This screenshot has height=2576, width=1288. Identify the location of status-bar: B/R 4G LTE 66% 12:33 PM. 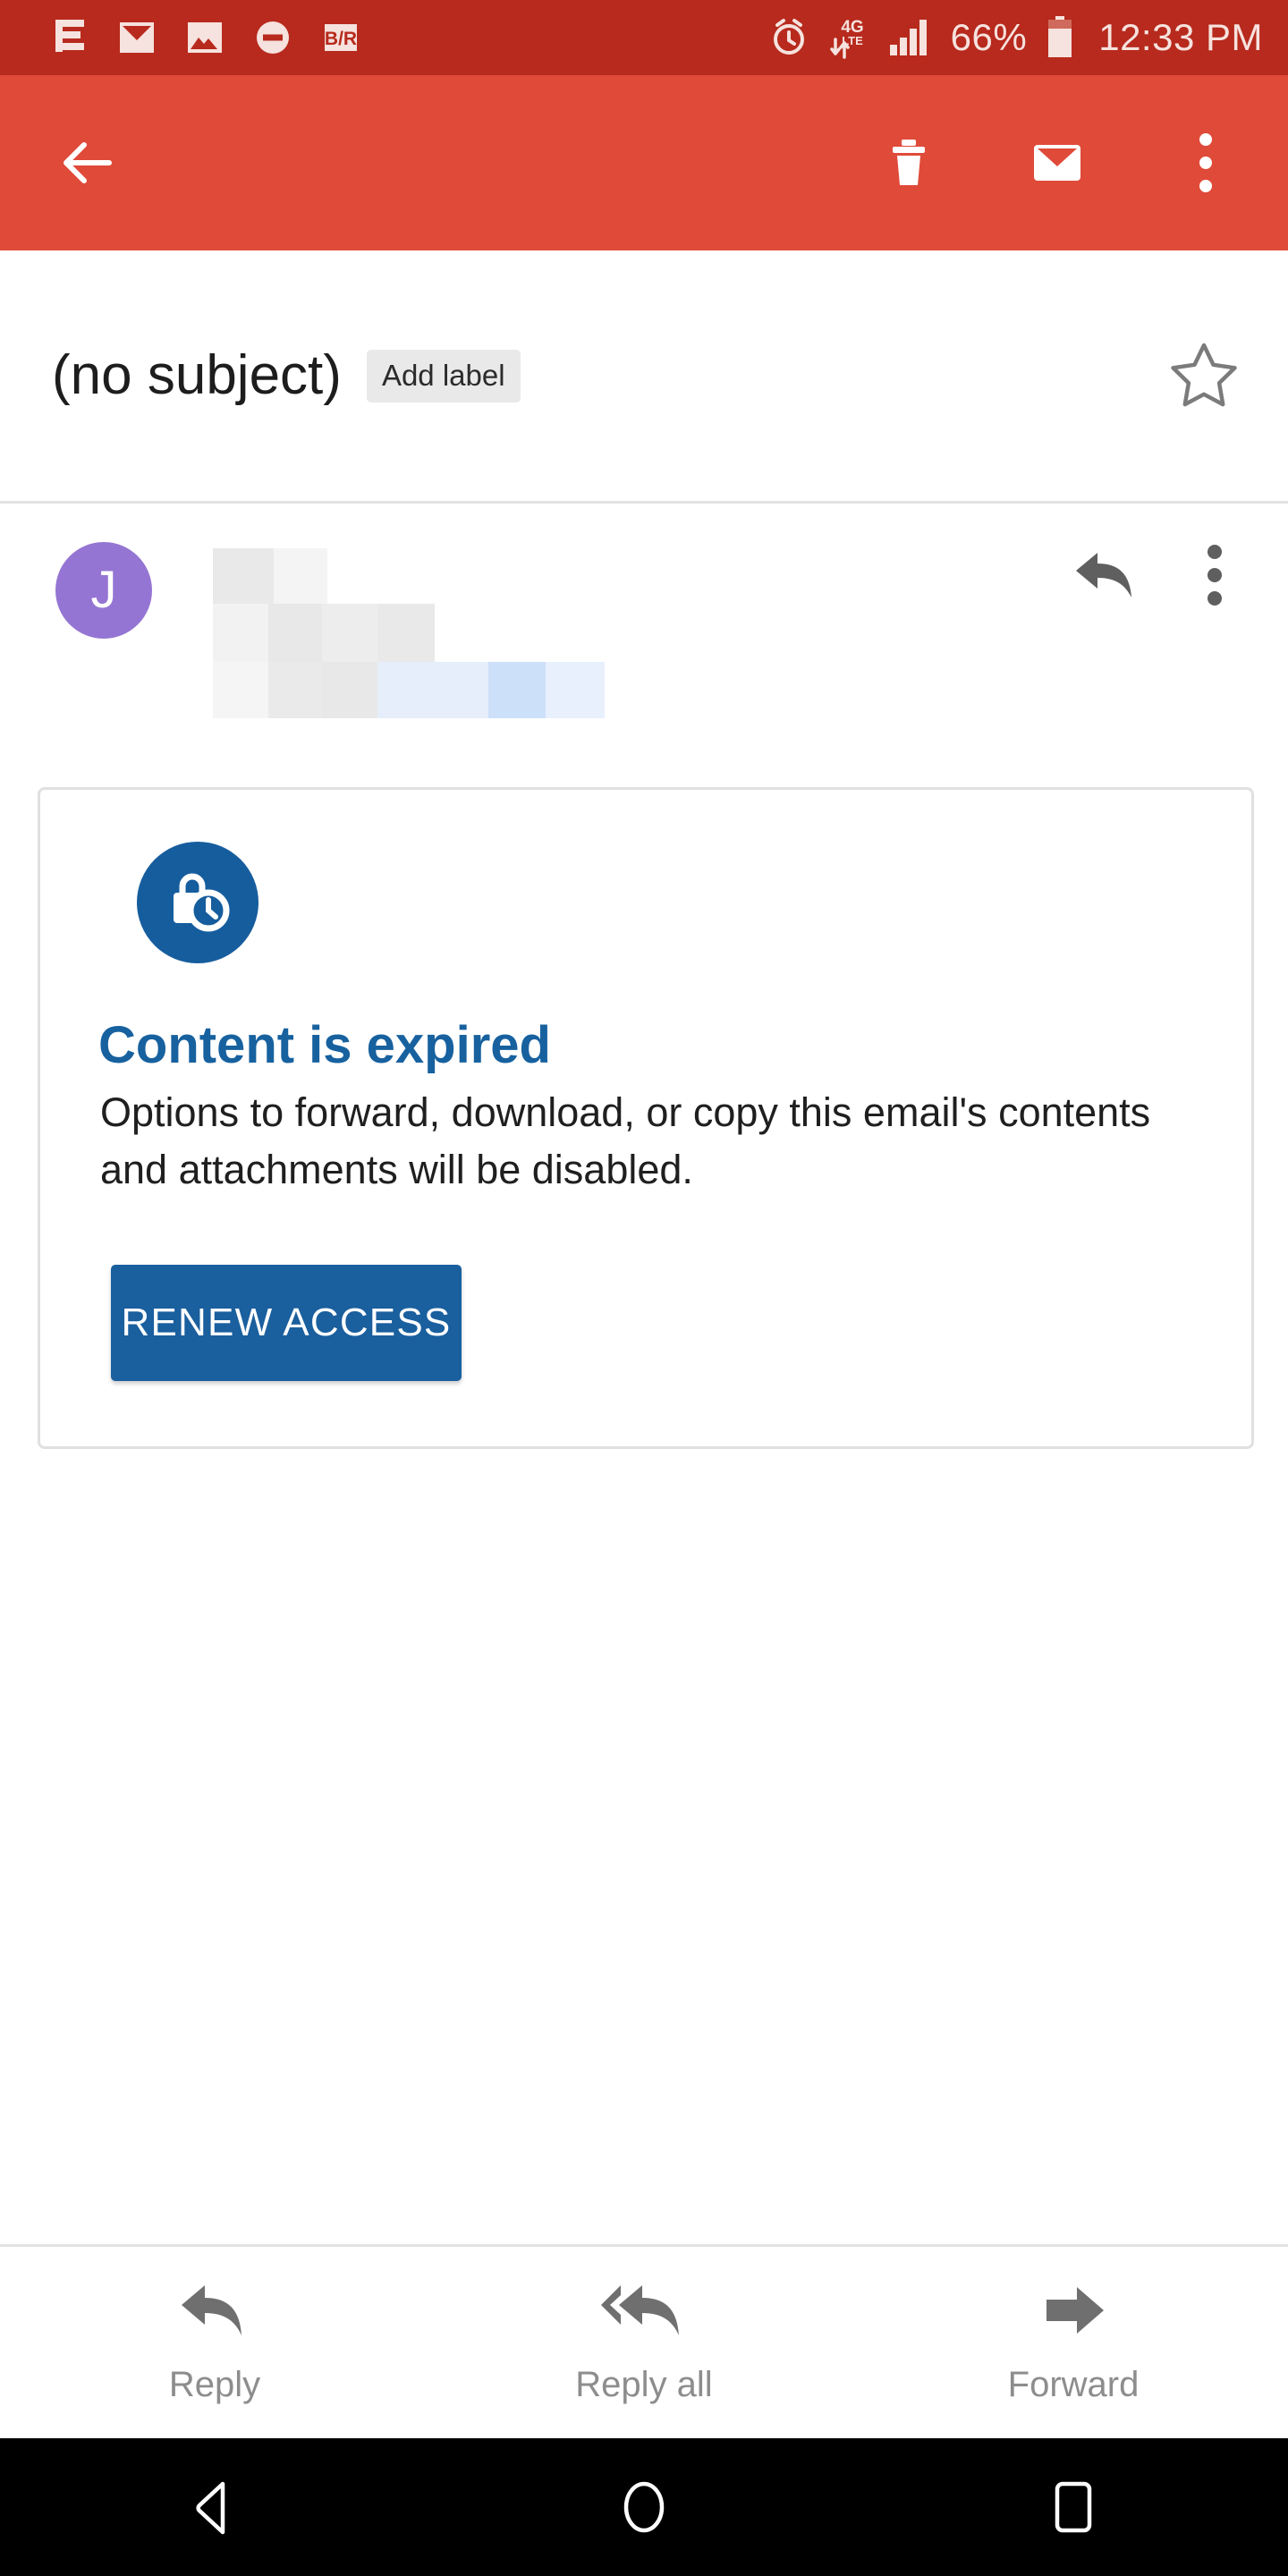
(644, 37).